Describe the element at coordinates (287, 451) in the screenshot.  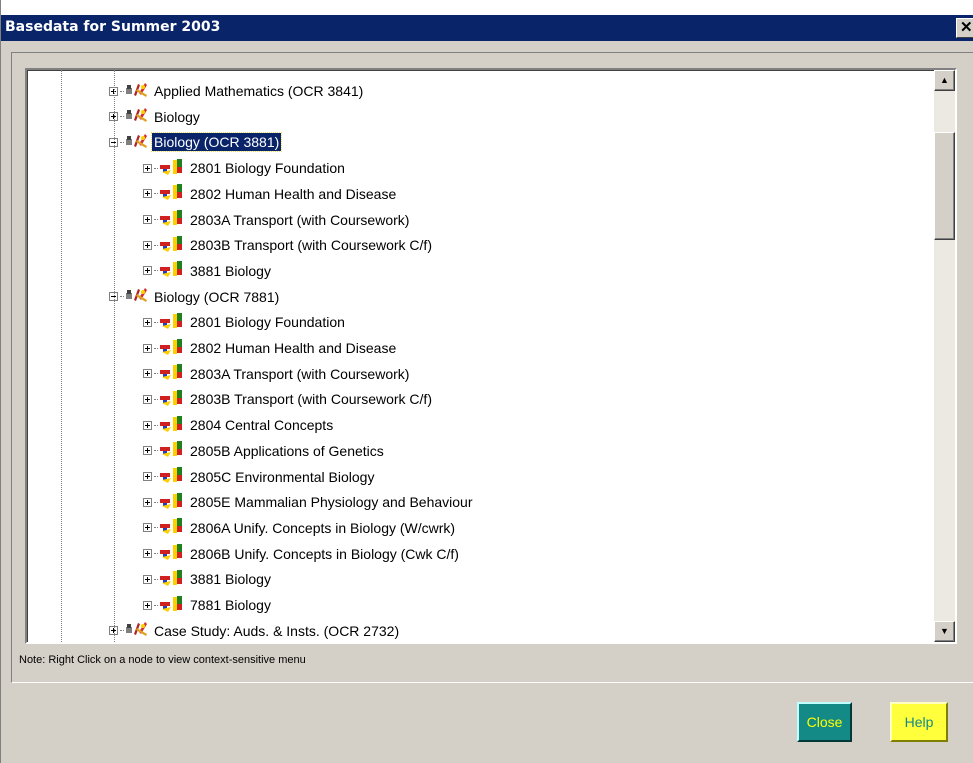
I see `tree-node-label: 2805B Applications of Genetics` at that location.